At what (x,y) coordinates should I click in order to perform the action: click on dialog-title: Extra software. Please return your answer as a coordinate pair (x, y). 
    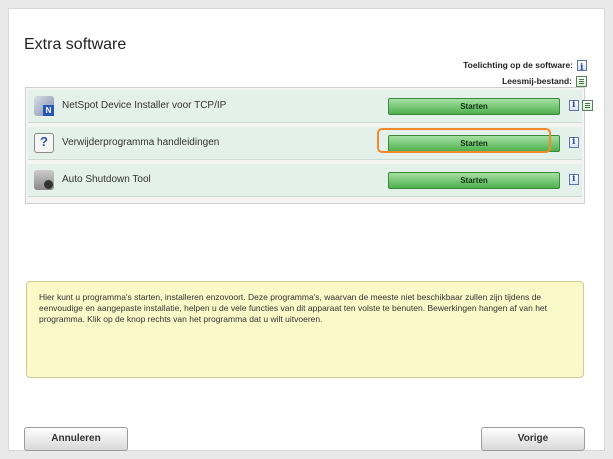
    Looking at the image, I should click on (75, 44).